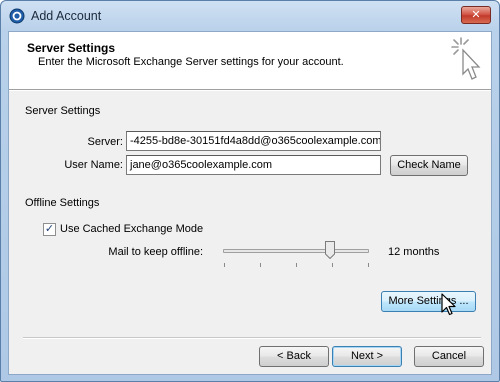  Describe the element at coordinates (367, 356) in the screenshot. I see `next-button: Next >` at that location.